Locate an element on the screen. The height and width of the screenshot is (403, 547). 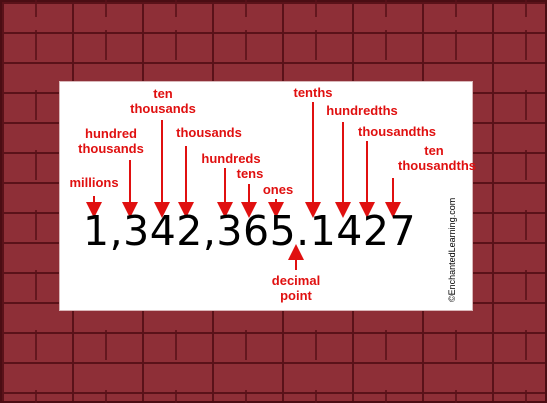
label-tens: tens is located at coordinates (250, 173).